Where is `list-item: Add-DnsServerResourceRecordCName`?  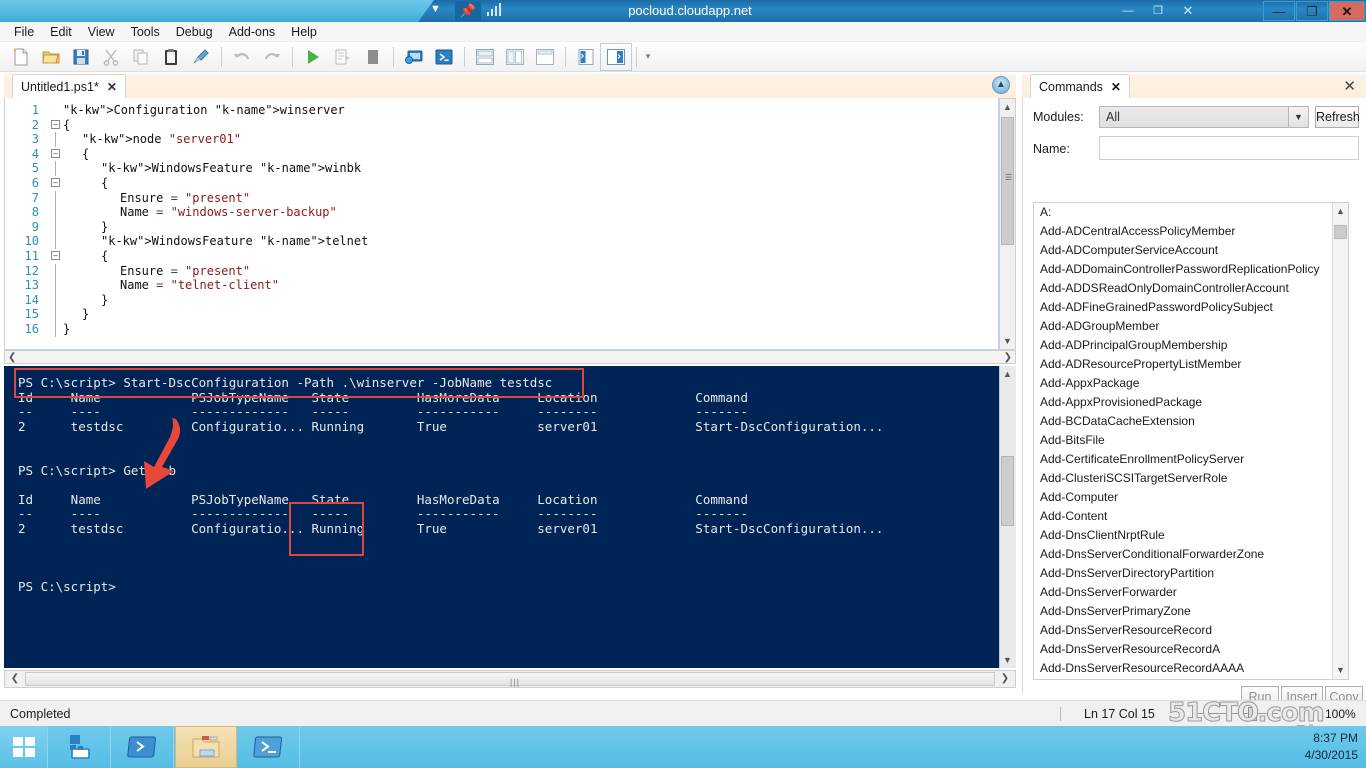
list-item: Add-DnsServerResourceRecordCName is located at coordinates (1191, 678).